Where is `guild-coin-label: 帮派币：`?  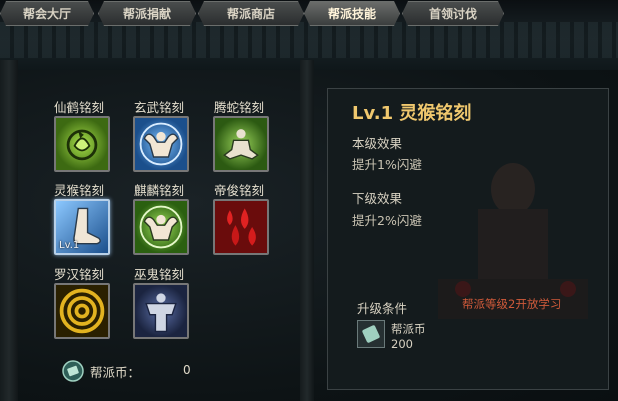
guild-coin-label: 帮派币： is located at coordinates (115, 372).